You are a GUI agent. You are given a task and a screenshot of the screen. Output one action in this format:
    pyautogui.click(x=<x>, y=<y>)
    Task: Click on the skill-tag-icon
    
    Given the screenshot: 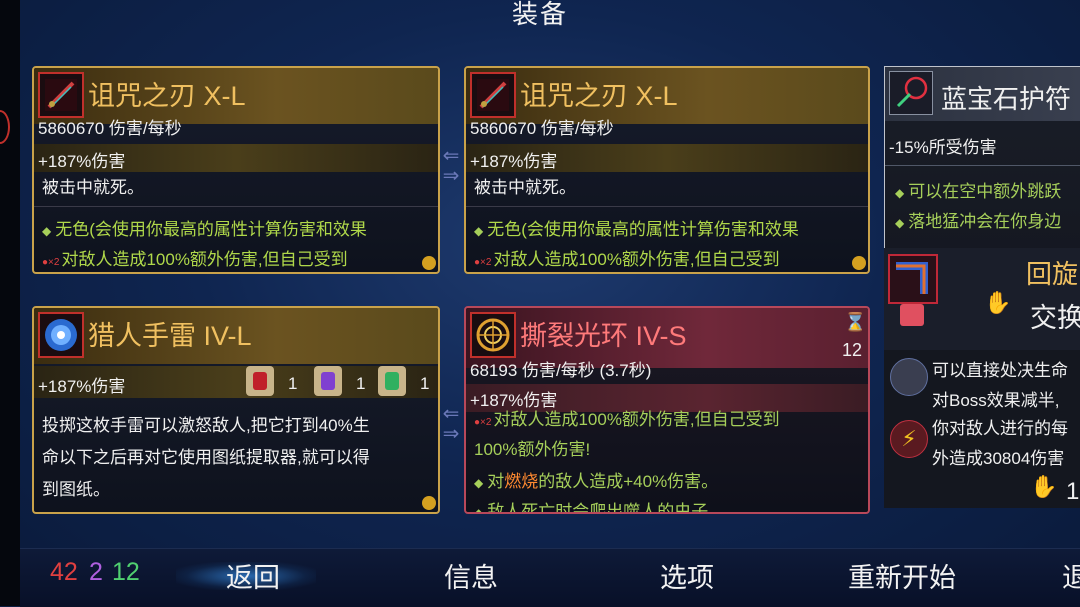 What is the action you would take?
    pyautogui.click(x=912, y=315)
    